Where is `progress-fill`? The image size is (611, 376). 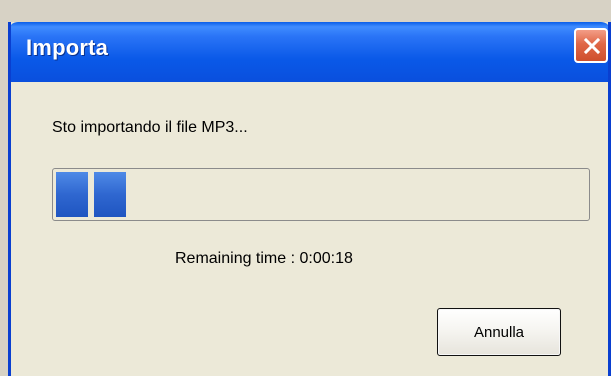
progress-fill is located at coordinates (91, 194).